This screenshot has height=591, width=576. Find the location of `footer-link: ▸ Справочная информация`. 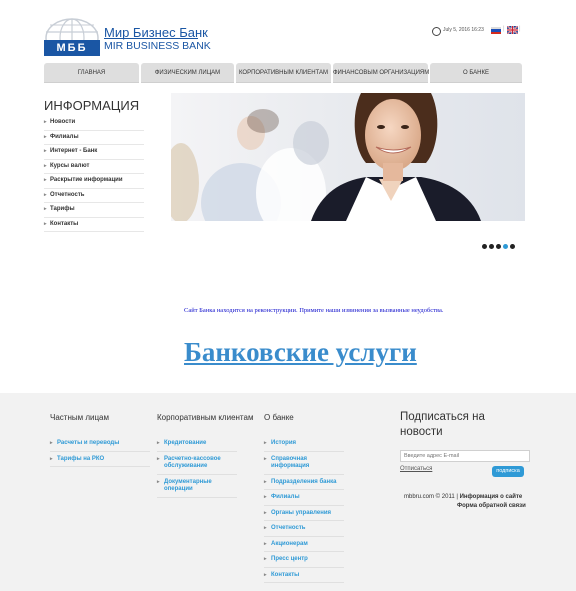

footer-link: ▸ Справочная информация is located at coordinates (304, 463).